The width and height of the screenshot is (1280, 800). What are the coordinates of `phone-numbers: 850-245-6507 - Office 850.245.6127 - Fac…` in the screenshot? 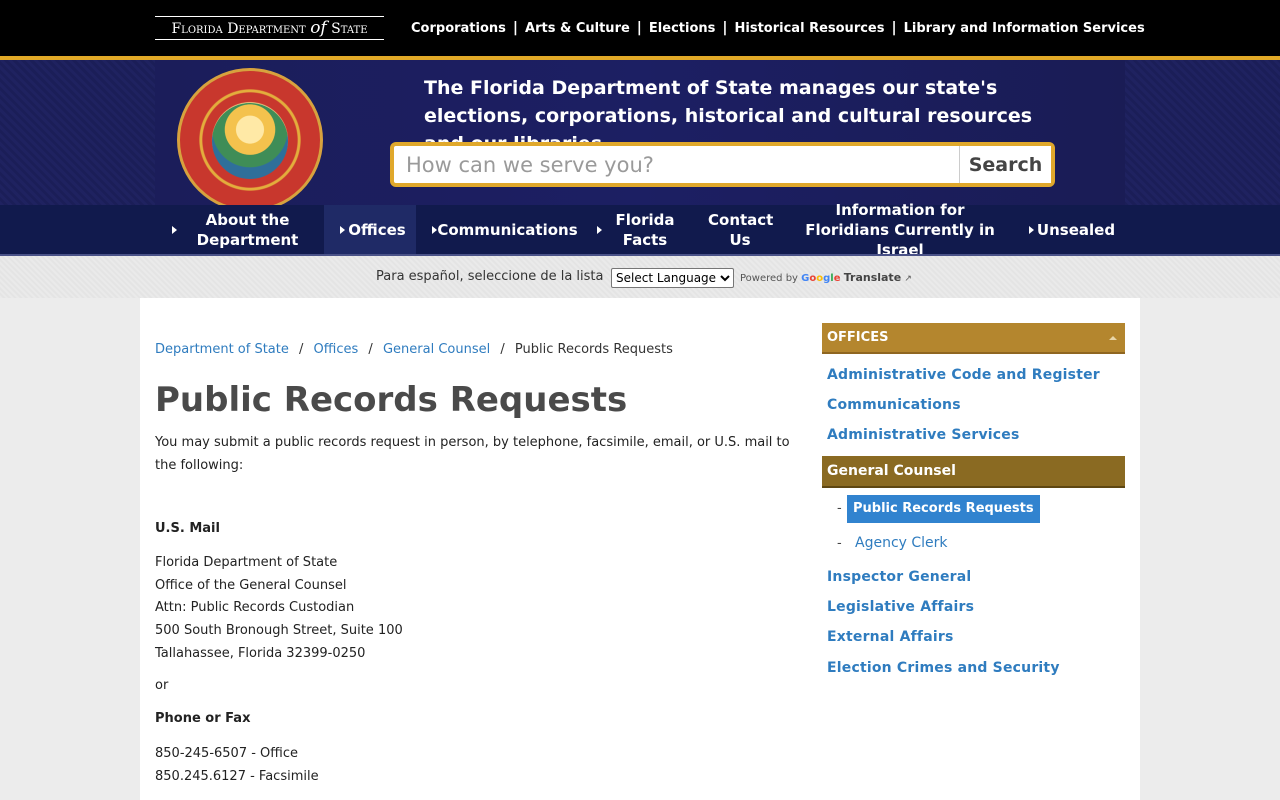 It's located at (237, 765).